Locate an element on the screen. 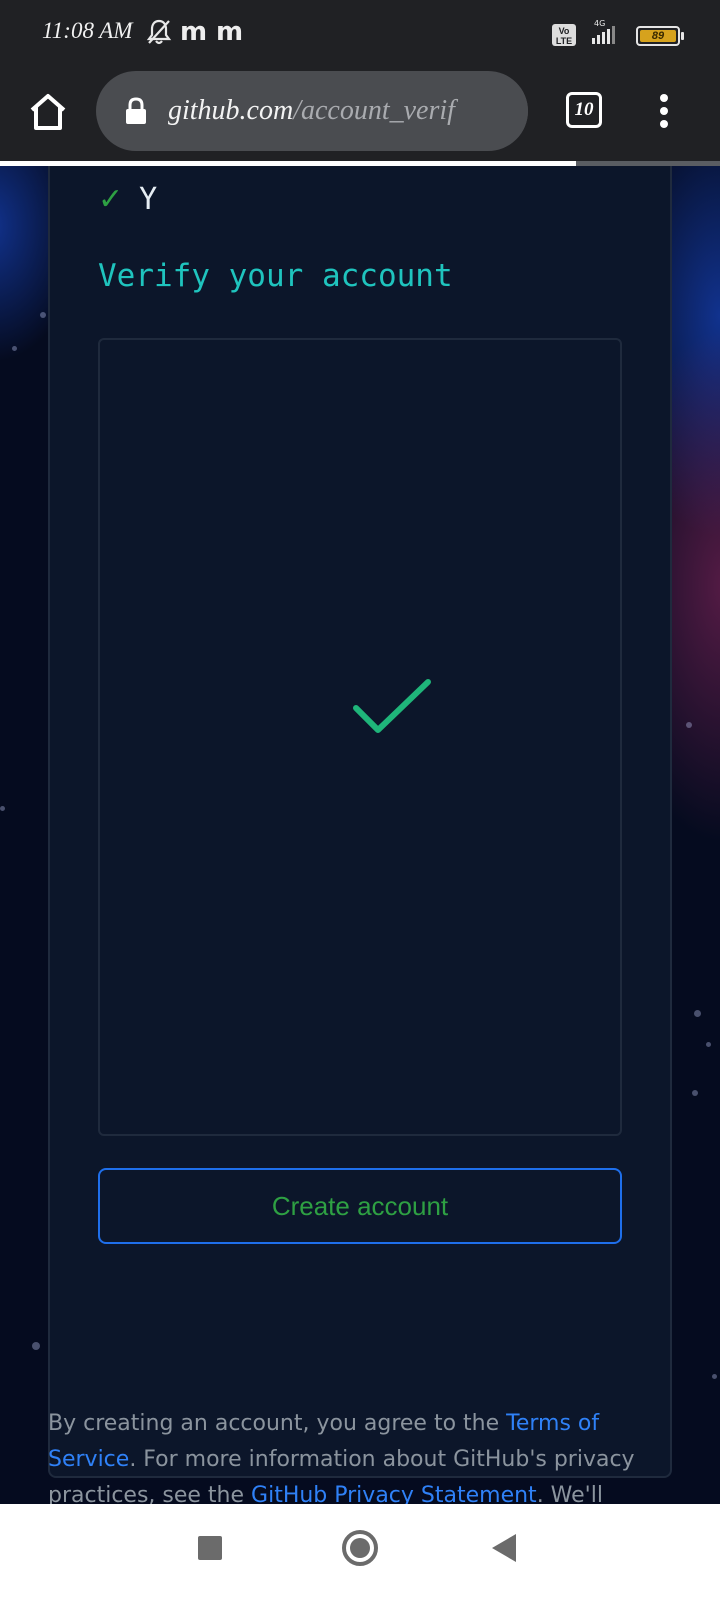  privacy-statement-link: GitHub Privacy Statement is located at coordinates (394, 1493).